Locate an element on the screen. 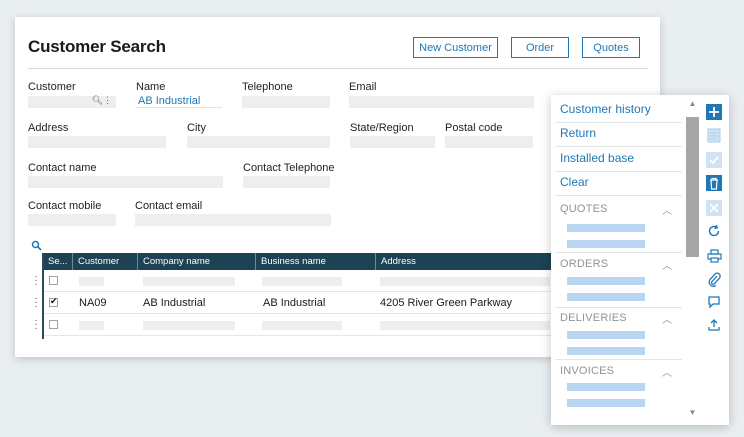  contact-mobile-label: Contact mobile is located at coordinates (65, 206).